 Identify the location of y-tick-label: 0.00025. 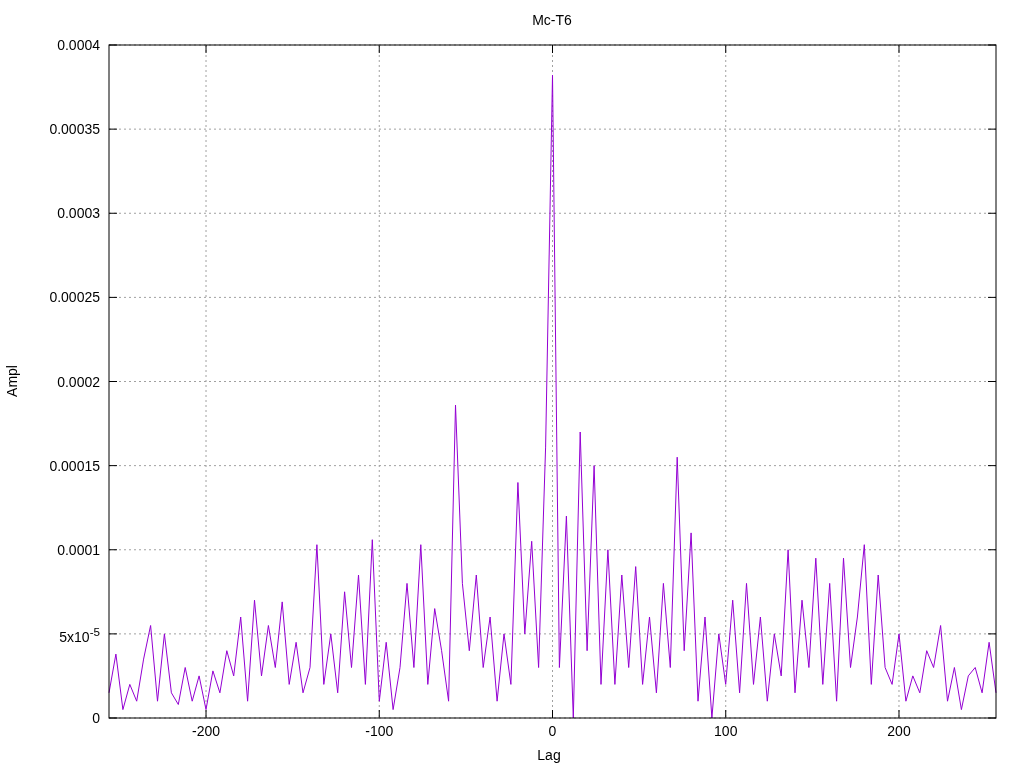
(74, 297).